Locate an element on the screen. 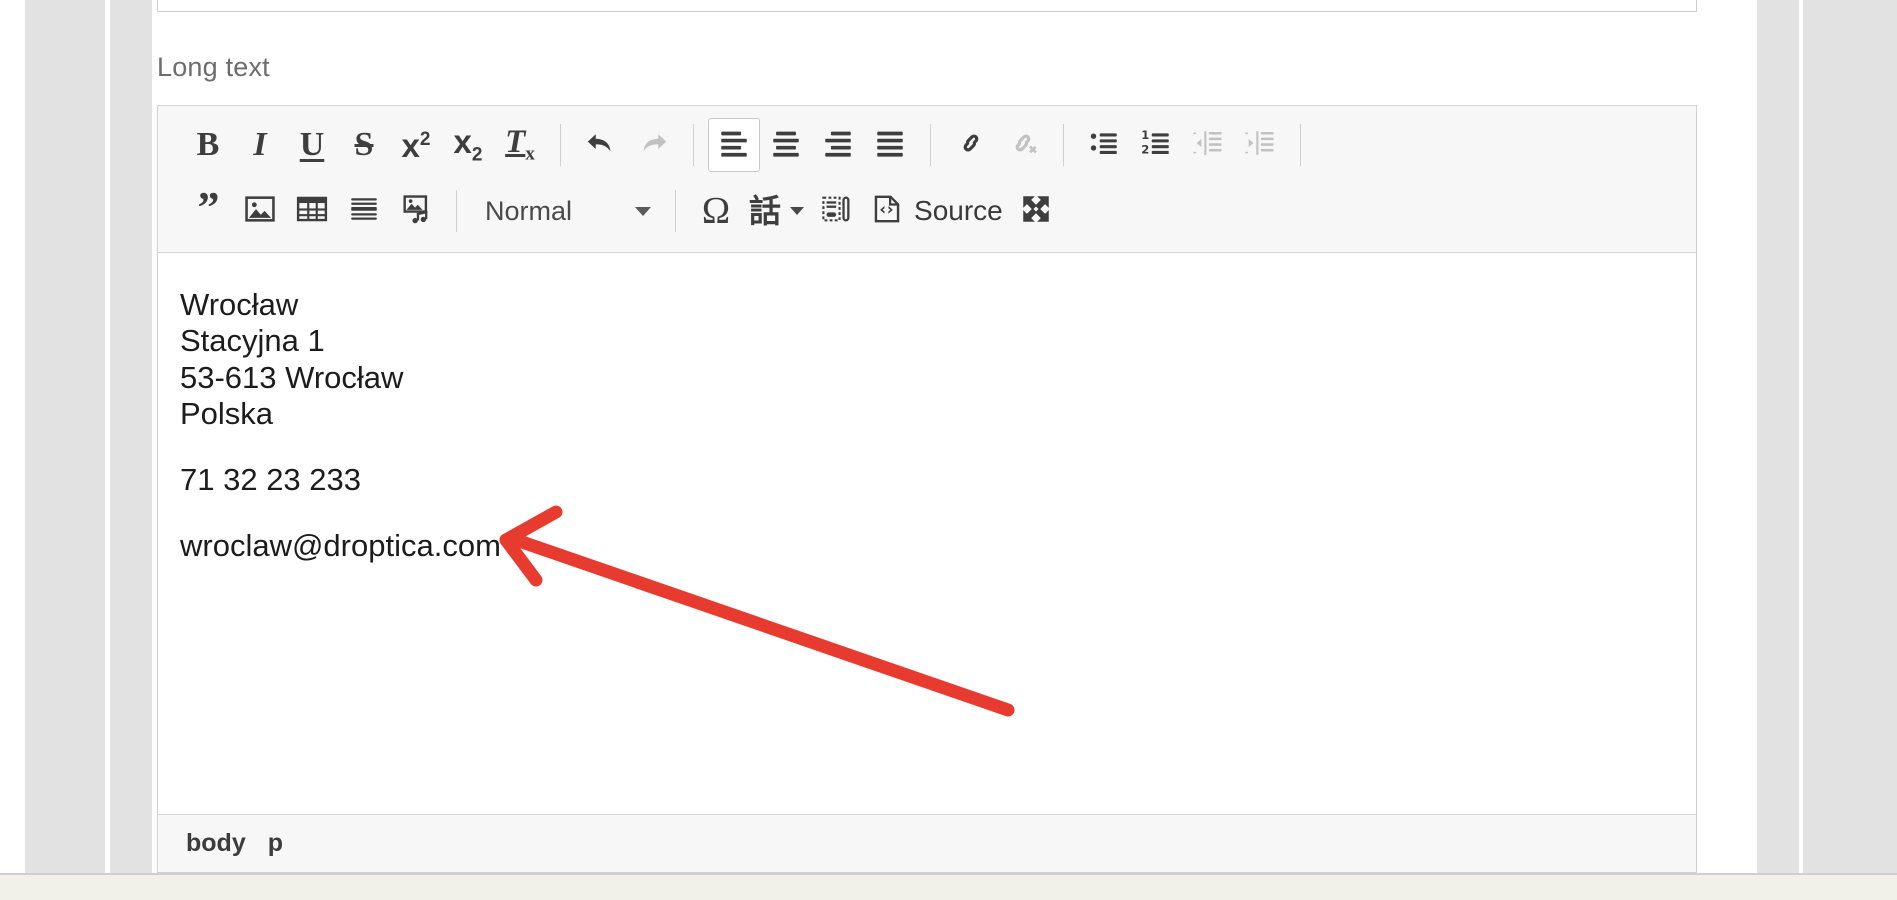 This screenshot has width=1897, height=900. bulleted-list-glyph is located at coordinates (1104, 145).